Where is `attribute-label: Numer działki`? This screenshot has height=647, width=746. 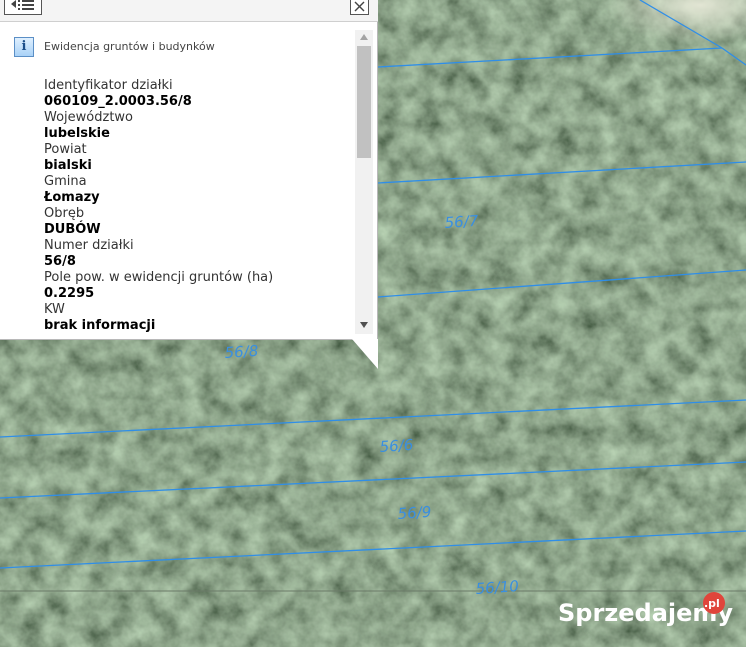 attribute-label: Numer działki is located at coordinates (89, 245).